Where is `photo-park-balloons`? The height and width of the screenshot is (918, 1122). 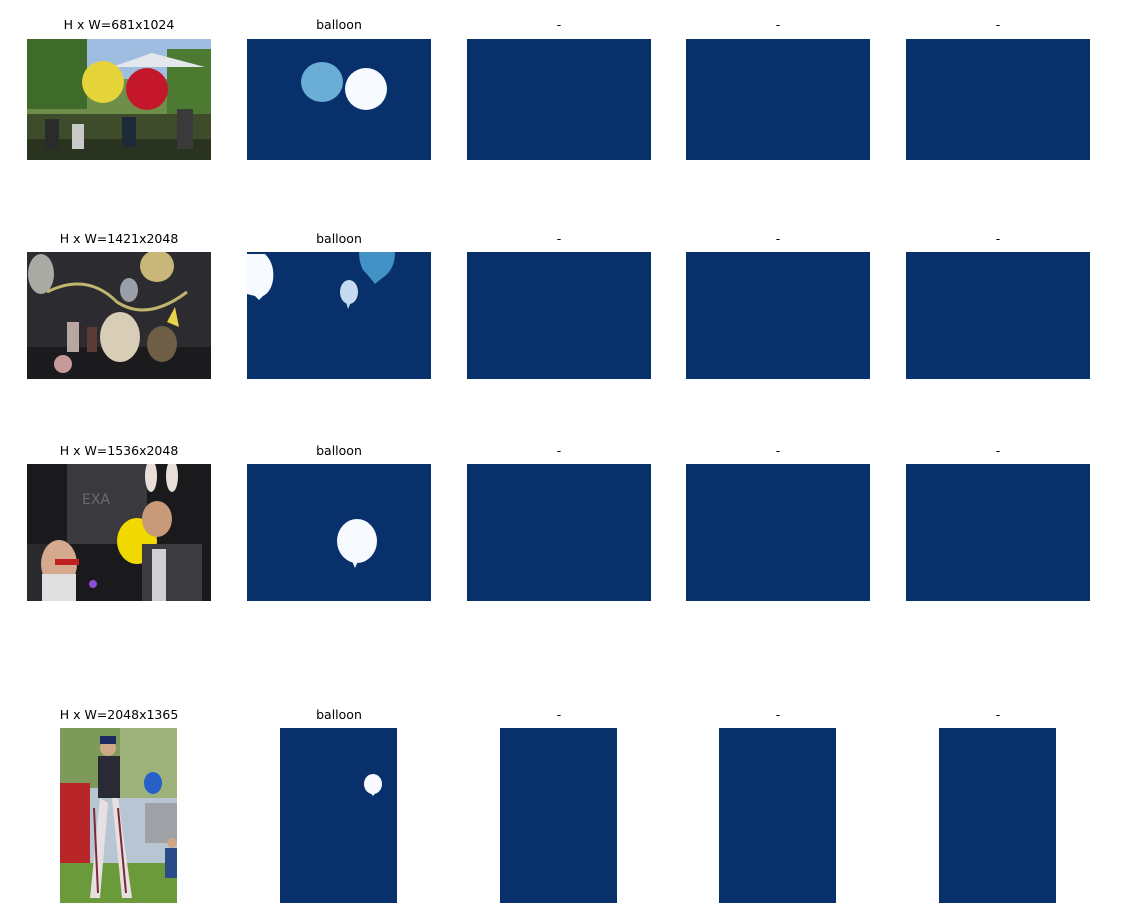
photo-park-balloons is located at coordinates (119, 99).